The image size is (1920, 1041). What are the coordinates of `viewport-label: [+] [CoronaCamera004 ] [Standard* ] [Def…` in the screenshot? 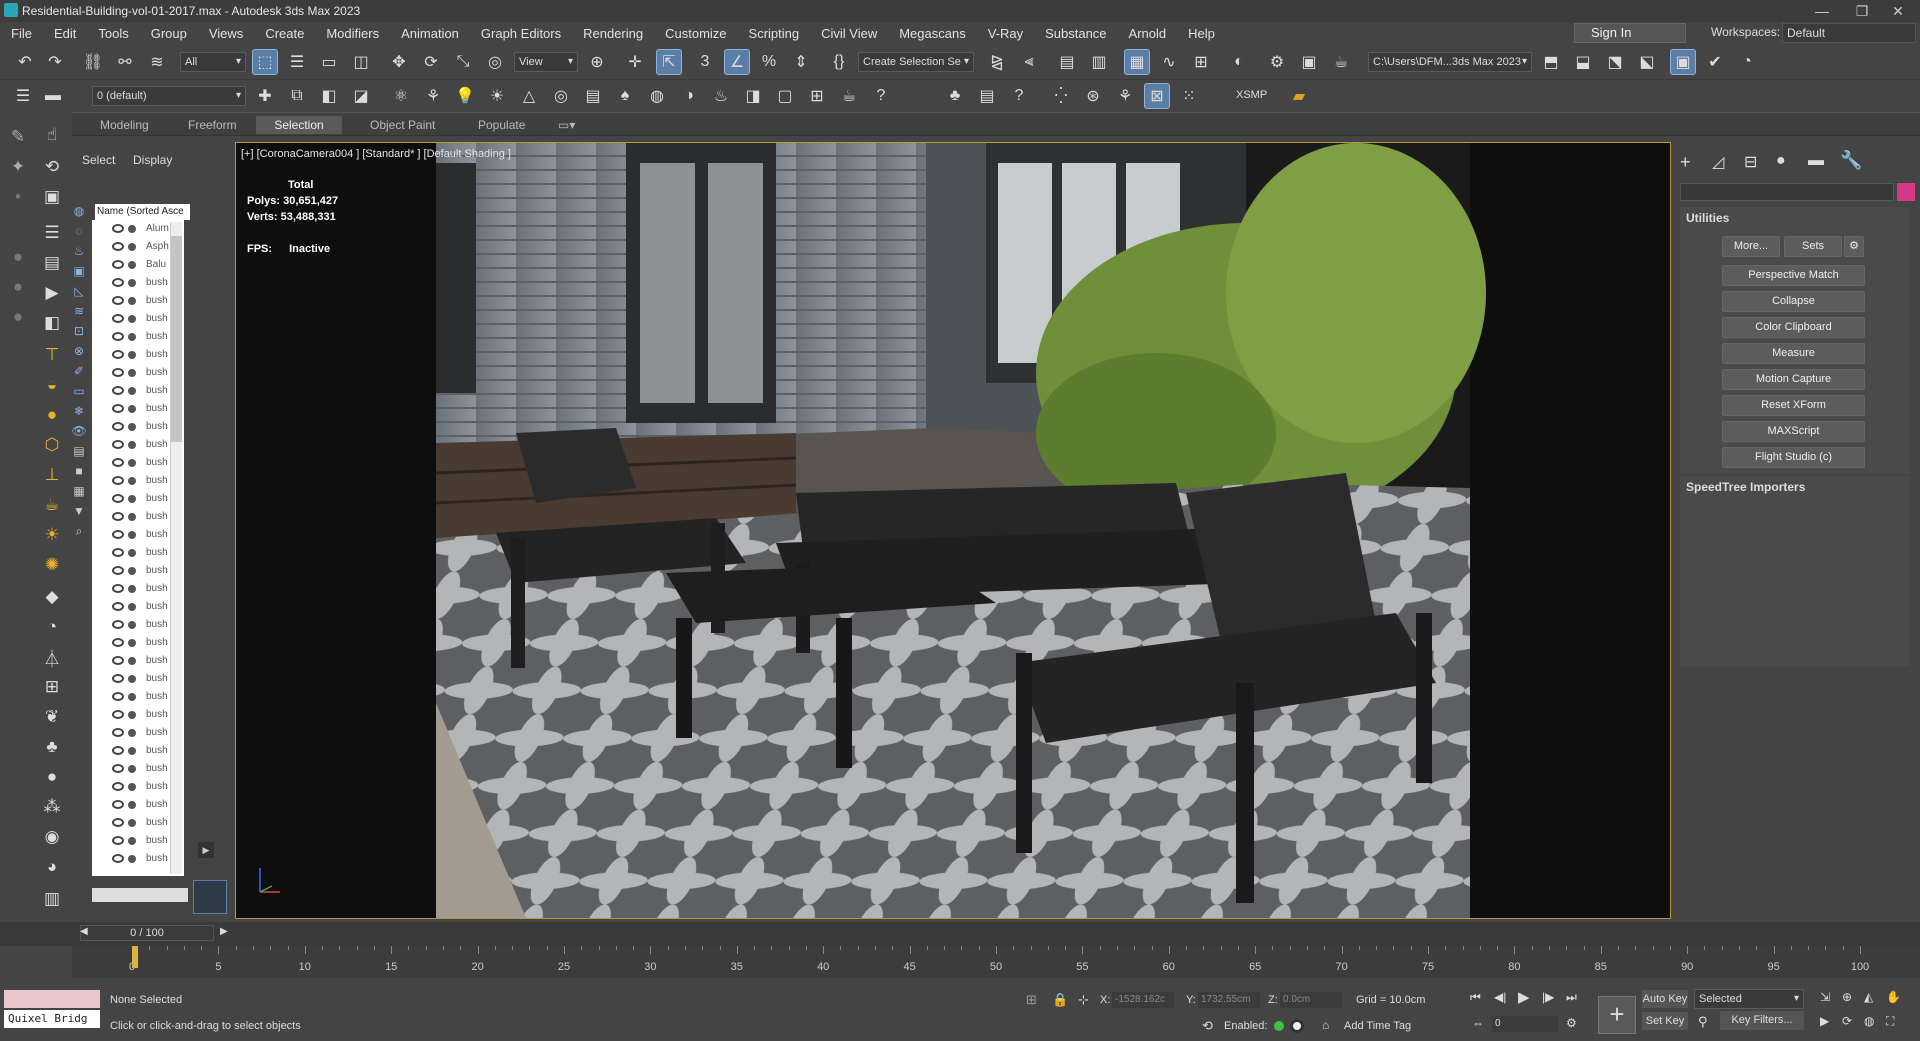 It's located at (376, 154).